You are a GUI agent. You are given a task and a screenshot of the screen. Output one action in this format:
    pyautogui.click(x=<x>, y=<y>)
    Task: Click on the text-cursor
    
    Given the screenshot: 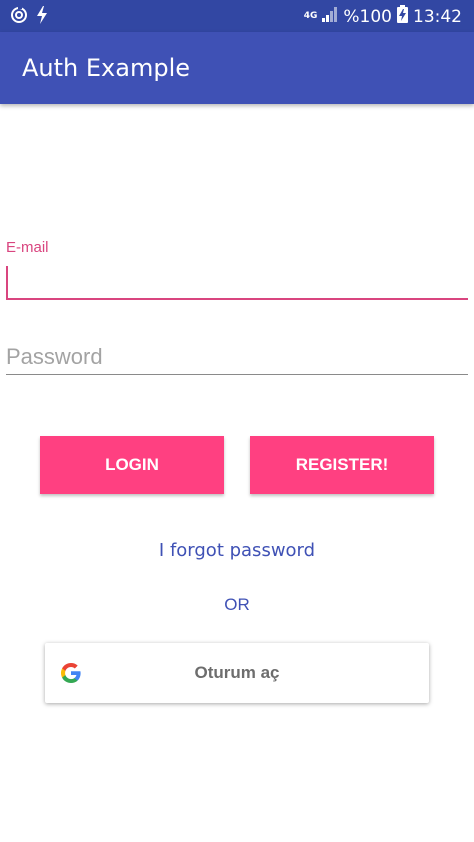 What is the action you would take?
    pyautogui.click(x=7, y=282)
    